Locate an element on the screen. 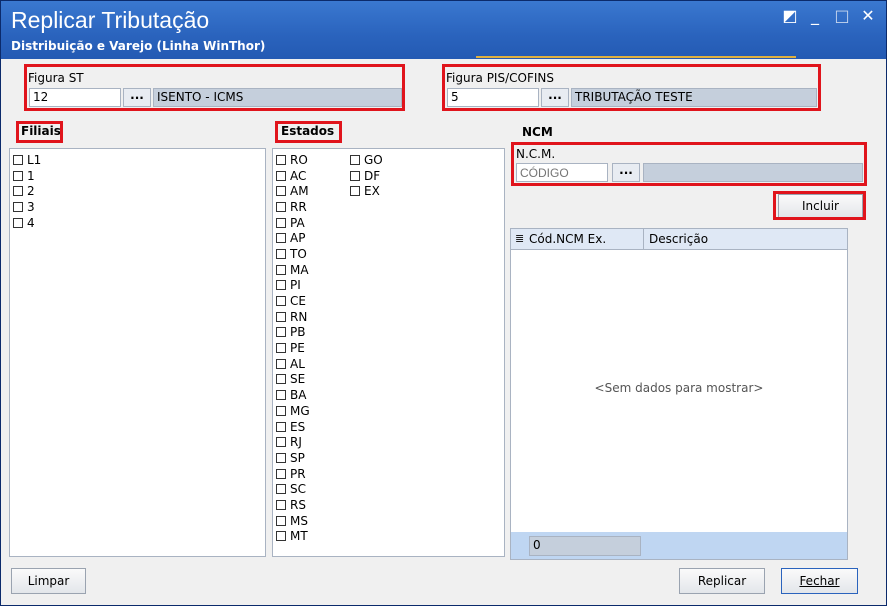  maximize-icon: □ is located at coordinates (842, 16).